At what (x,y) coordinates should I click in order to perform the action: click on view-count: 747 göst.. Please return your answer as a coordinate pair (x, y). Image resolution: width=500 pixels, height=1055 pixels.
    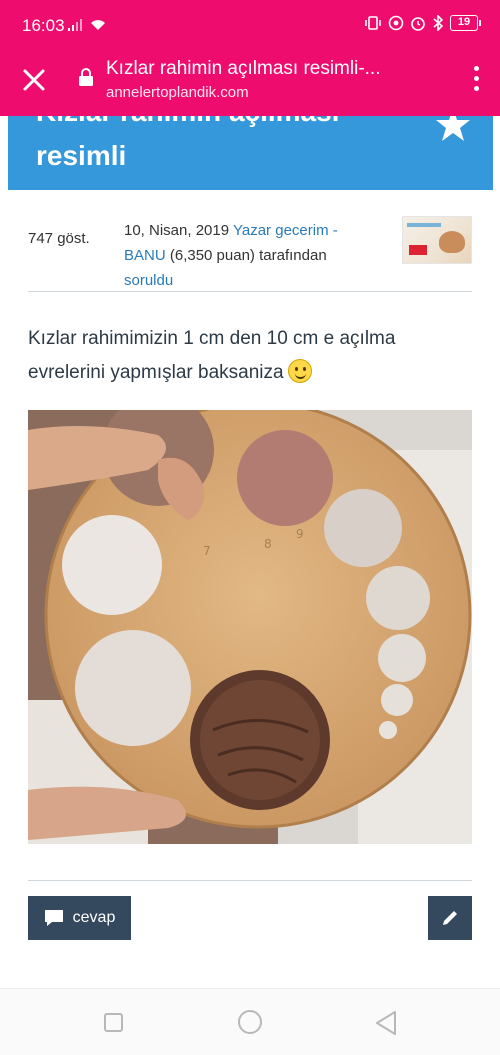
    Looking at the image, I should click on (59, 238).